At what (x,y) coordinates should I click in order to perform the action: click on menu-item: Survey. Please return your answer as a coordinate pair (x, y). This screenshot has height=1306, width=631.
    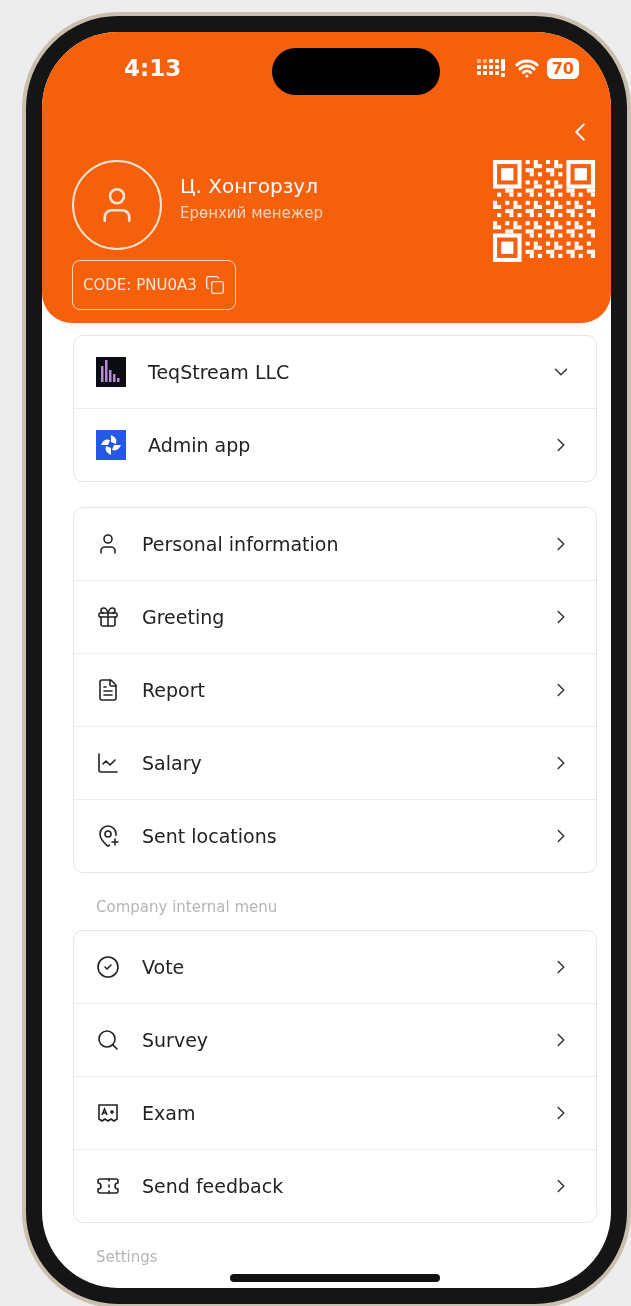
    Looking at the image, I should click on (335, 1039).